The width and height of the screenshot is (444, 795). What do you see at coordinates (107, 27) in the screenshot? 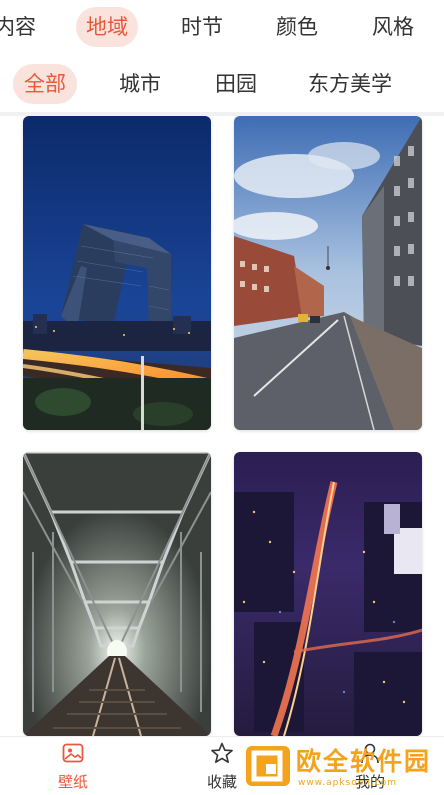
I see `tab-region: 地域` at bounding box center [107, 27].